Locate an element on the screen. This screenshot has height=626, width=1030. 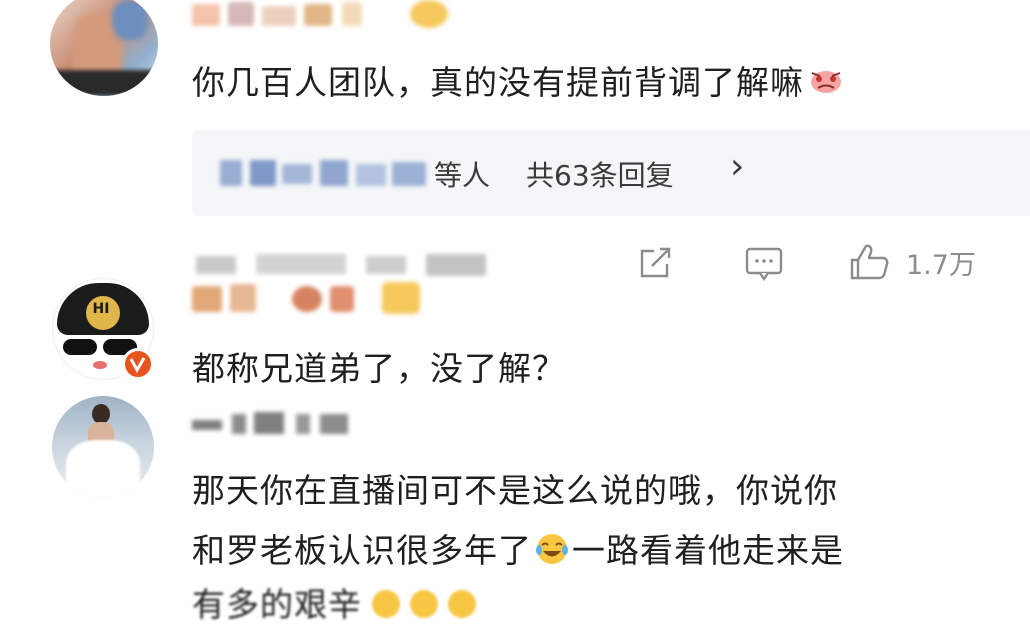
replies-count: 共63条回复 is located at coordinates (600, 174).